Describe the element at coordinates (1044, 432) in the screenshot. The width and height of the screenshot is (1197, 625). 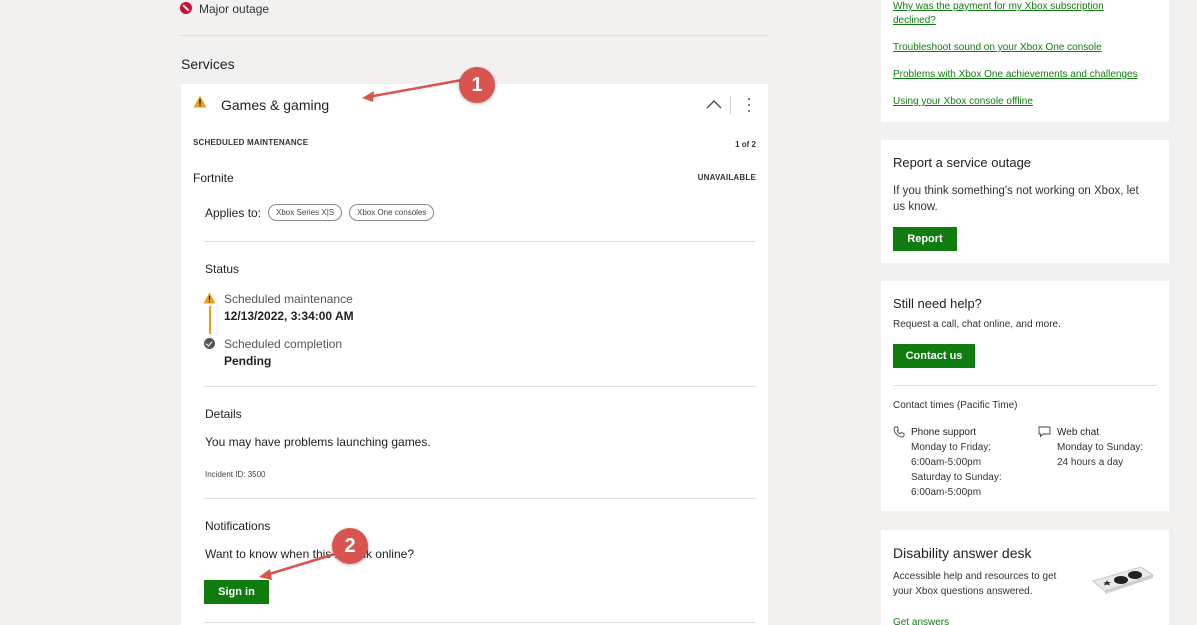
I see `chat-icon` at that location.